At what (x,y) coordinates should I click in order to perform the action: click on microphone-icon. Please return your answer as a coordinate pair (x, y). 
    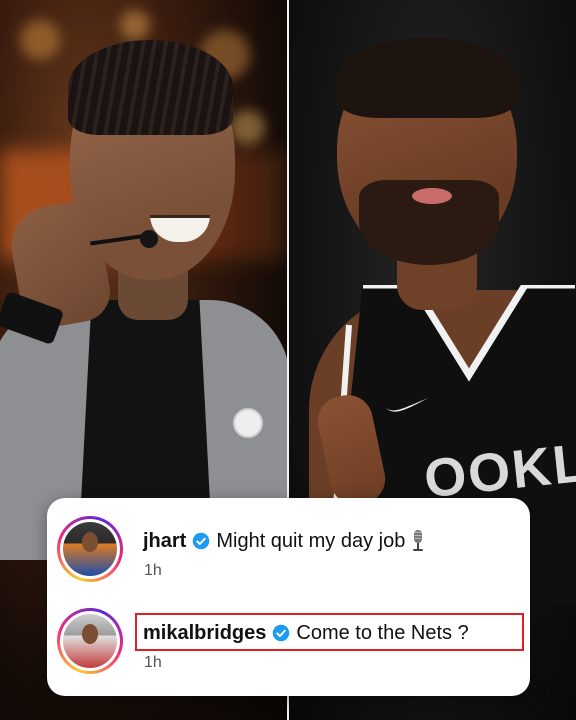
    Looking at the image, I should click on (418, 540).